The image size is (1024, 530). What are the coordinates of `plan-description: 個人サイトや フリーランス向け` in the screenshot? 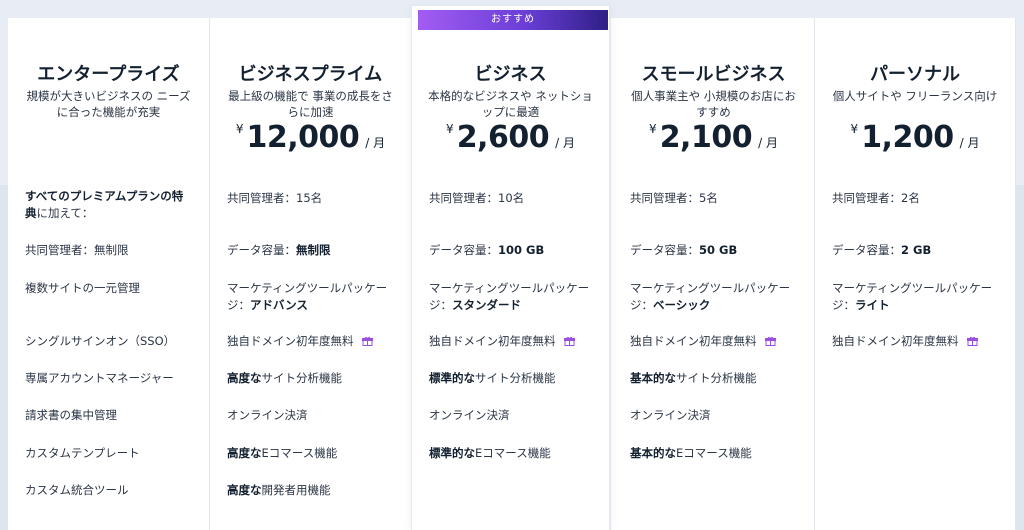 It's located at (915, 96).